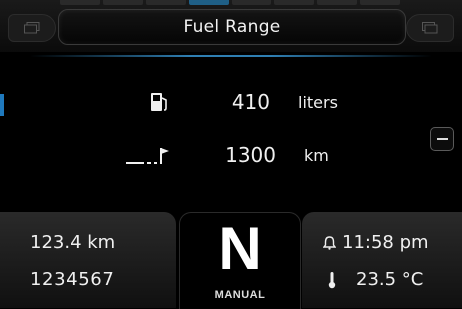 This screenshot has height=309, width=462. What do you see at coordinates (382, 260) in the screenshot?
I see `clock-panel: 11:58 pm 23.5 °C` at bounding box center [382, 260].